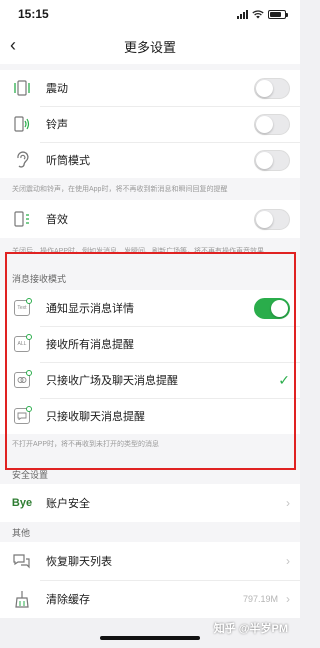 The height and width of the screenshot is (648, 320). Describe the element at coordinates (150, 344) in the screenshot. I see `all-messages-row: ALL 接收所有消息提醒` at that location.